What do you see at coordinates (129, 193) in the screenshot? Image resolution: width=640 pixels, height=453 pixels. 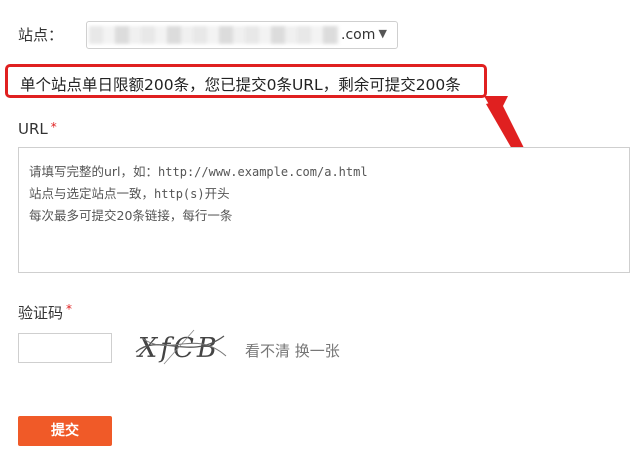 I see `placeholder-line-2: 站点与选定站点一致，http(s)开头` at bounding box center [129, 193].